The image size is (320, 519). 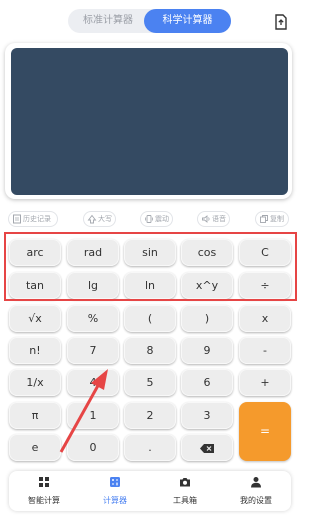 I want to click on key-plus: +, so click(x=265, y=382).